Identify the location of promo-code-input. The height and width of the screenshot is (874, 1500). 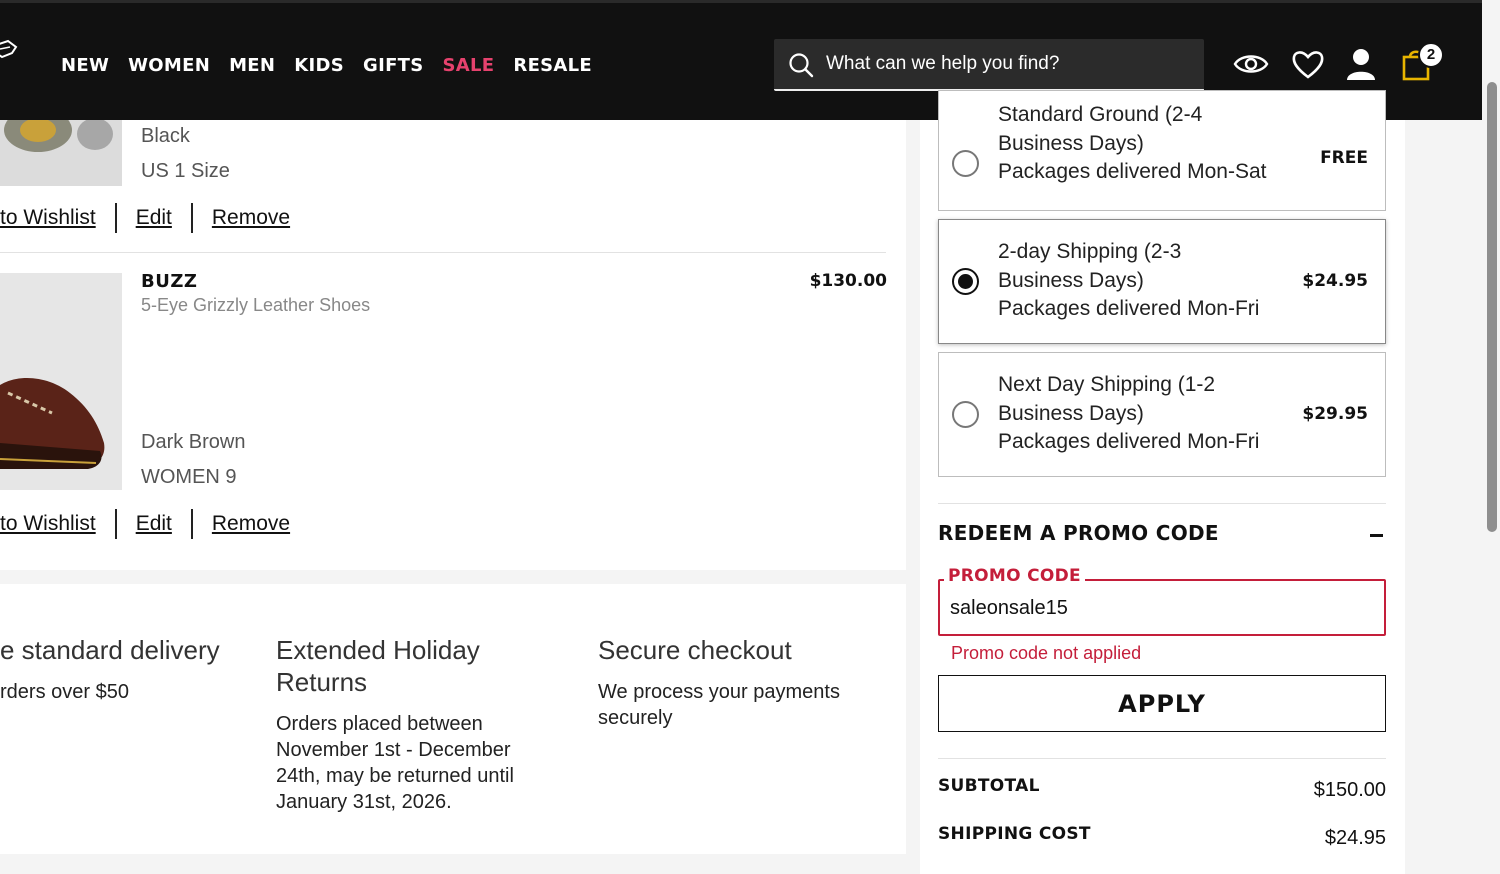
(1160, 608).